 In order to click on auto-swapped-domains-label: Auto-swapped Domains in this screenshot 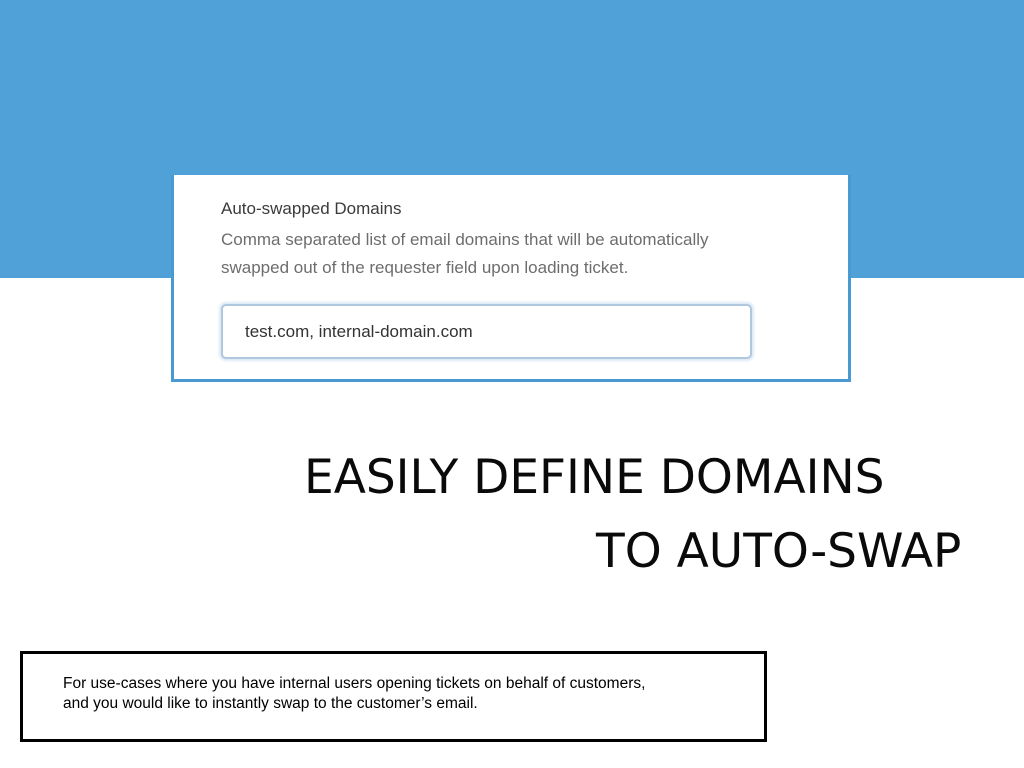, I will do `click(311, 208)`.